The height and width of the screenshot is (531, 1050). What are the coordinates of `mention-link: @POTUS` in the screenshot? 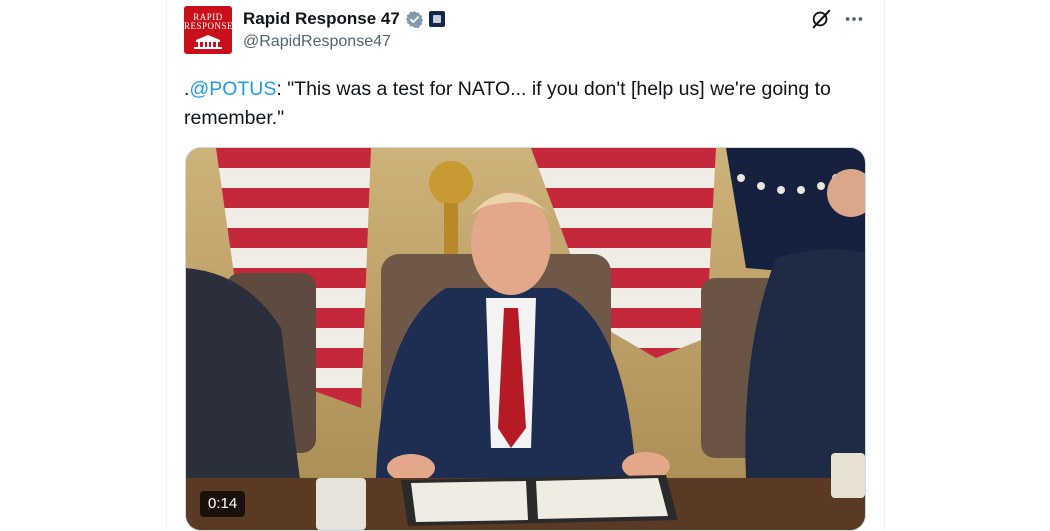 It's located at (232, 89).